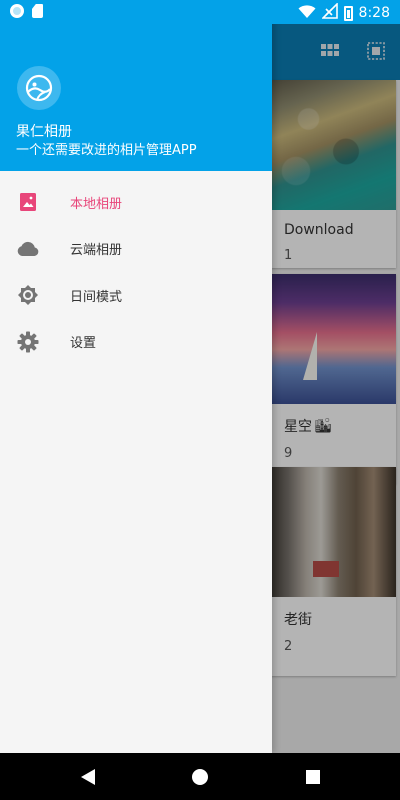 This screenshot has width=400, height=800. What do you see at coordinates (200, 12) in the screenshot?
I see `status-bar: 8:28` at bounding box center [200, 12].